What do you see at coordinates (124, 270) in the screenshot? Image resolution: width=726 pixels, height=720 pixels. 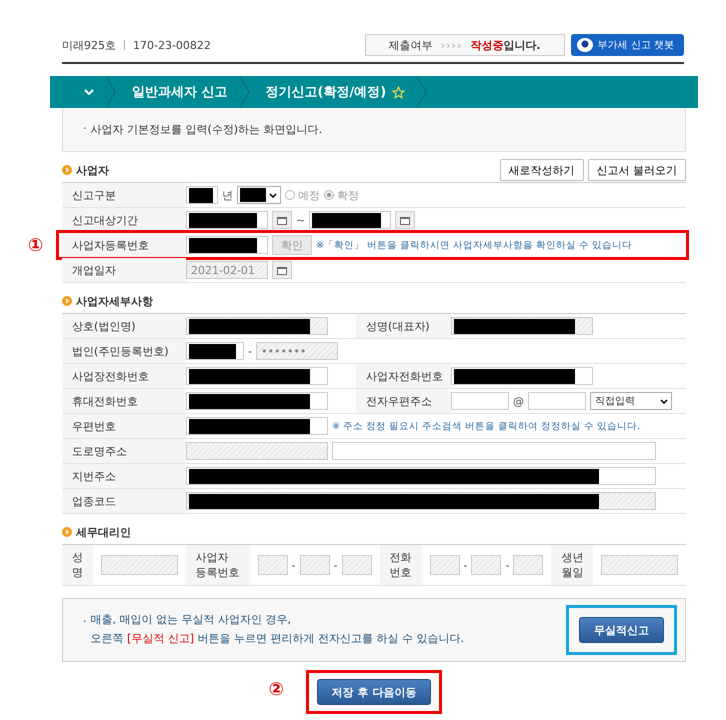 I see `row-label: 개업일자` at bounding box center [124, 270].